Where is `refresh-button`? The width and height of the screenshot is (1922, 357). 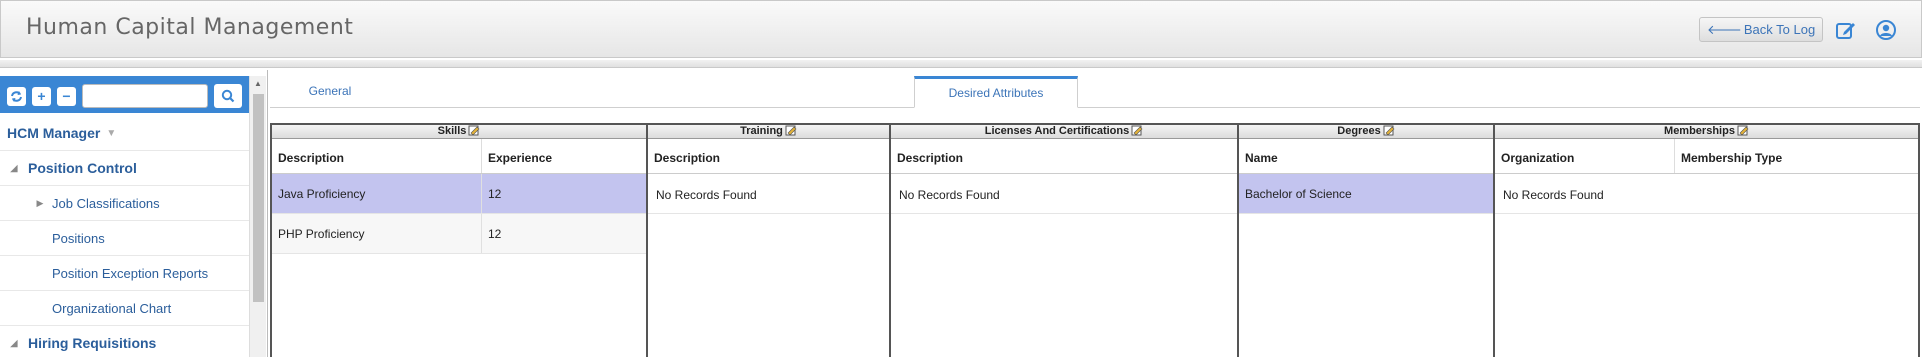 refresh-button is located at coordinates (16, 96).